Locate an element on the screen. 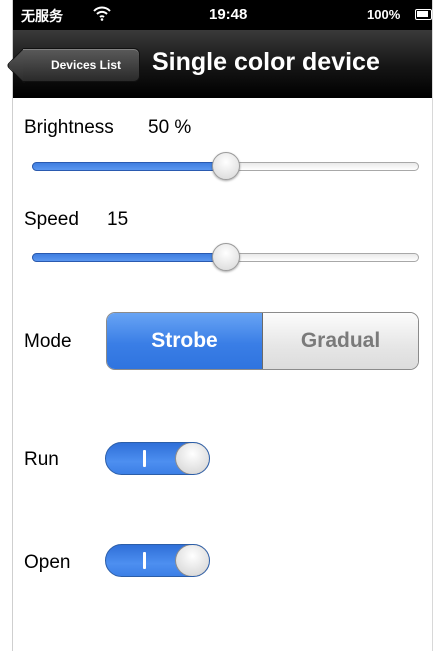 Image resolution: width=435 pixels, height=651 pixels. back-button-area: Devices List is located at coordinates (83, 64).